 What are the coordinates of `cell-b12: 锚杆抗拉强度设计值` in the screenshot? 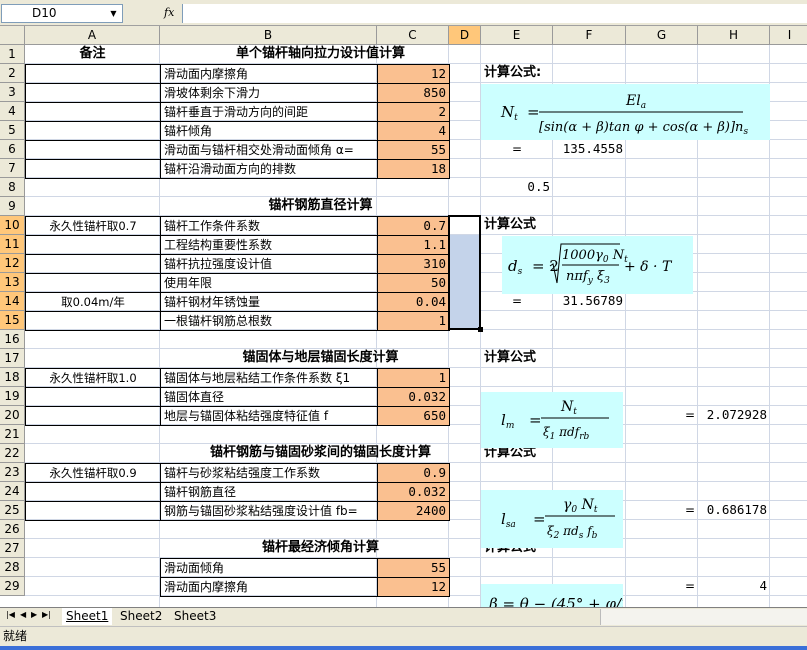 It's located at (269, 264).